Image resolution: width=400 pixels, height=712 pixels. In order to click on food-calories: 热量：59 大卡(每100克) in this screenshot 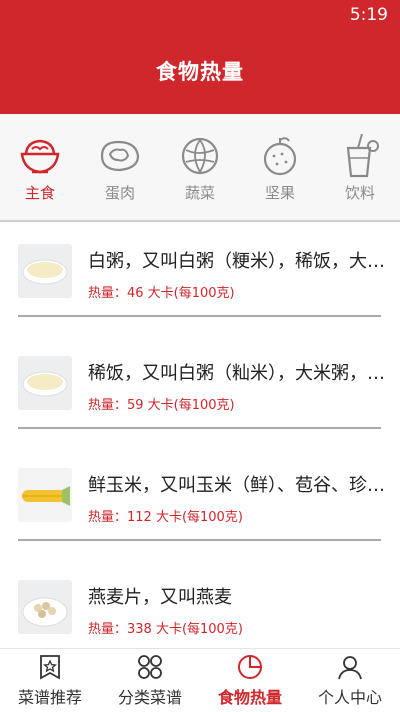, I will do `click(161, 405)`.